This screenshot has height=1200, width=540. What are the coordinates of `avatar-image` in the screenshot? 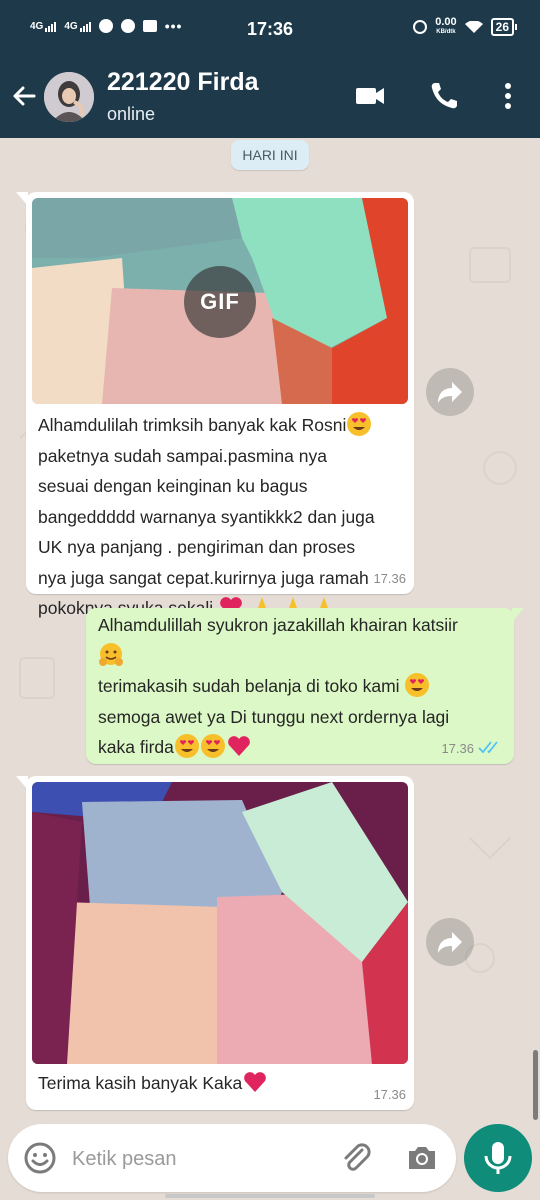 It's located at (69, 97).